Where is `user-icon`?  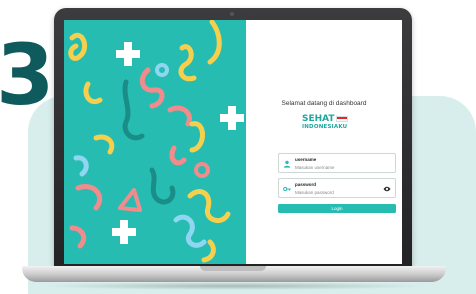
user-icon is located at coordinates (287, 164).